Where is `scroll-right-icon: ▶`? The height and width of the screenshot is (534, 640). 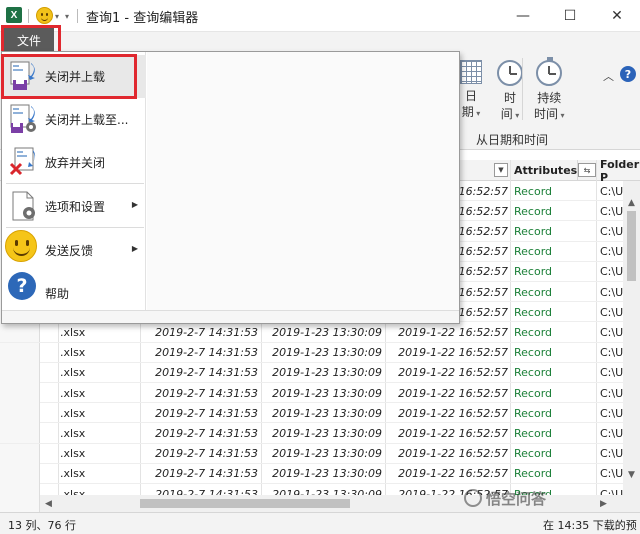
scroll-right-icon: ▶ is located at coordinates (603, 503).